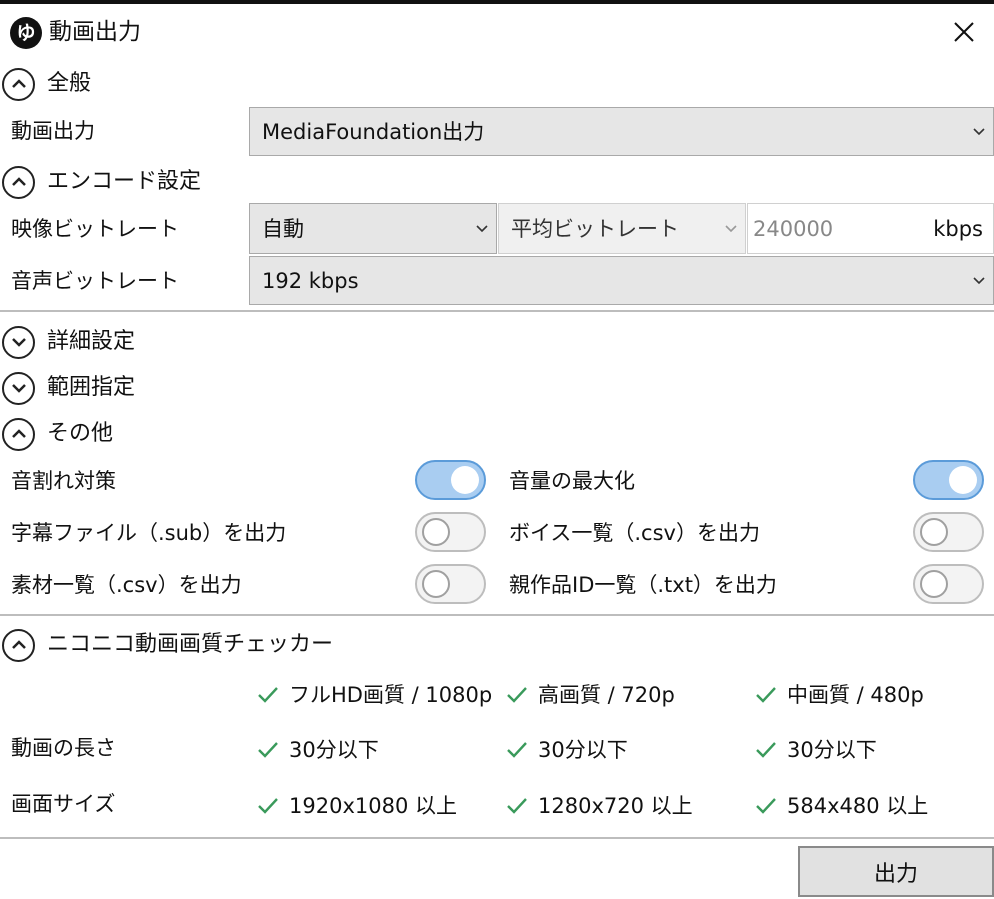  Describe the element at coordinates (149, 533) in the screenshot. I see `option-label: 字幕ファイル（.sub）を出力` at that location.